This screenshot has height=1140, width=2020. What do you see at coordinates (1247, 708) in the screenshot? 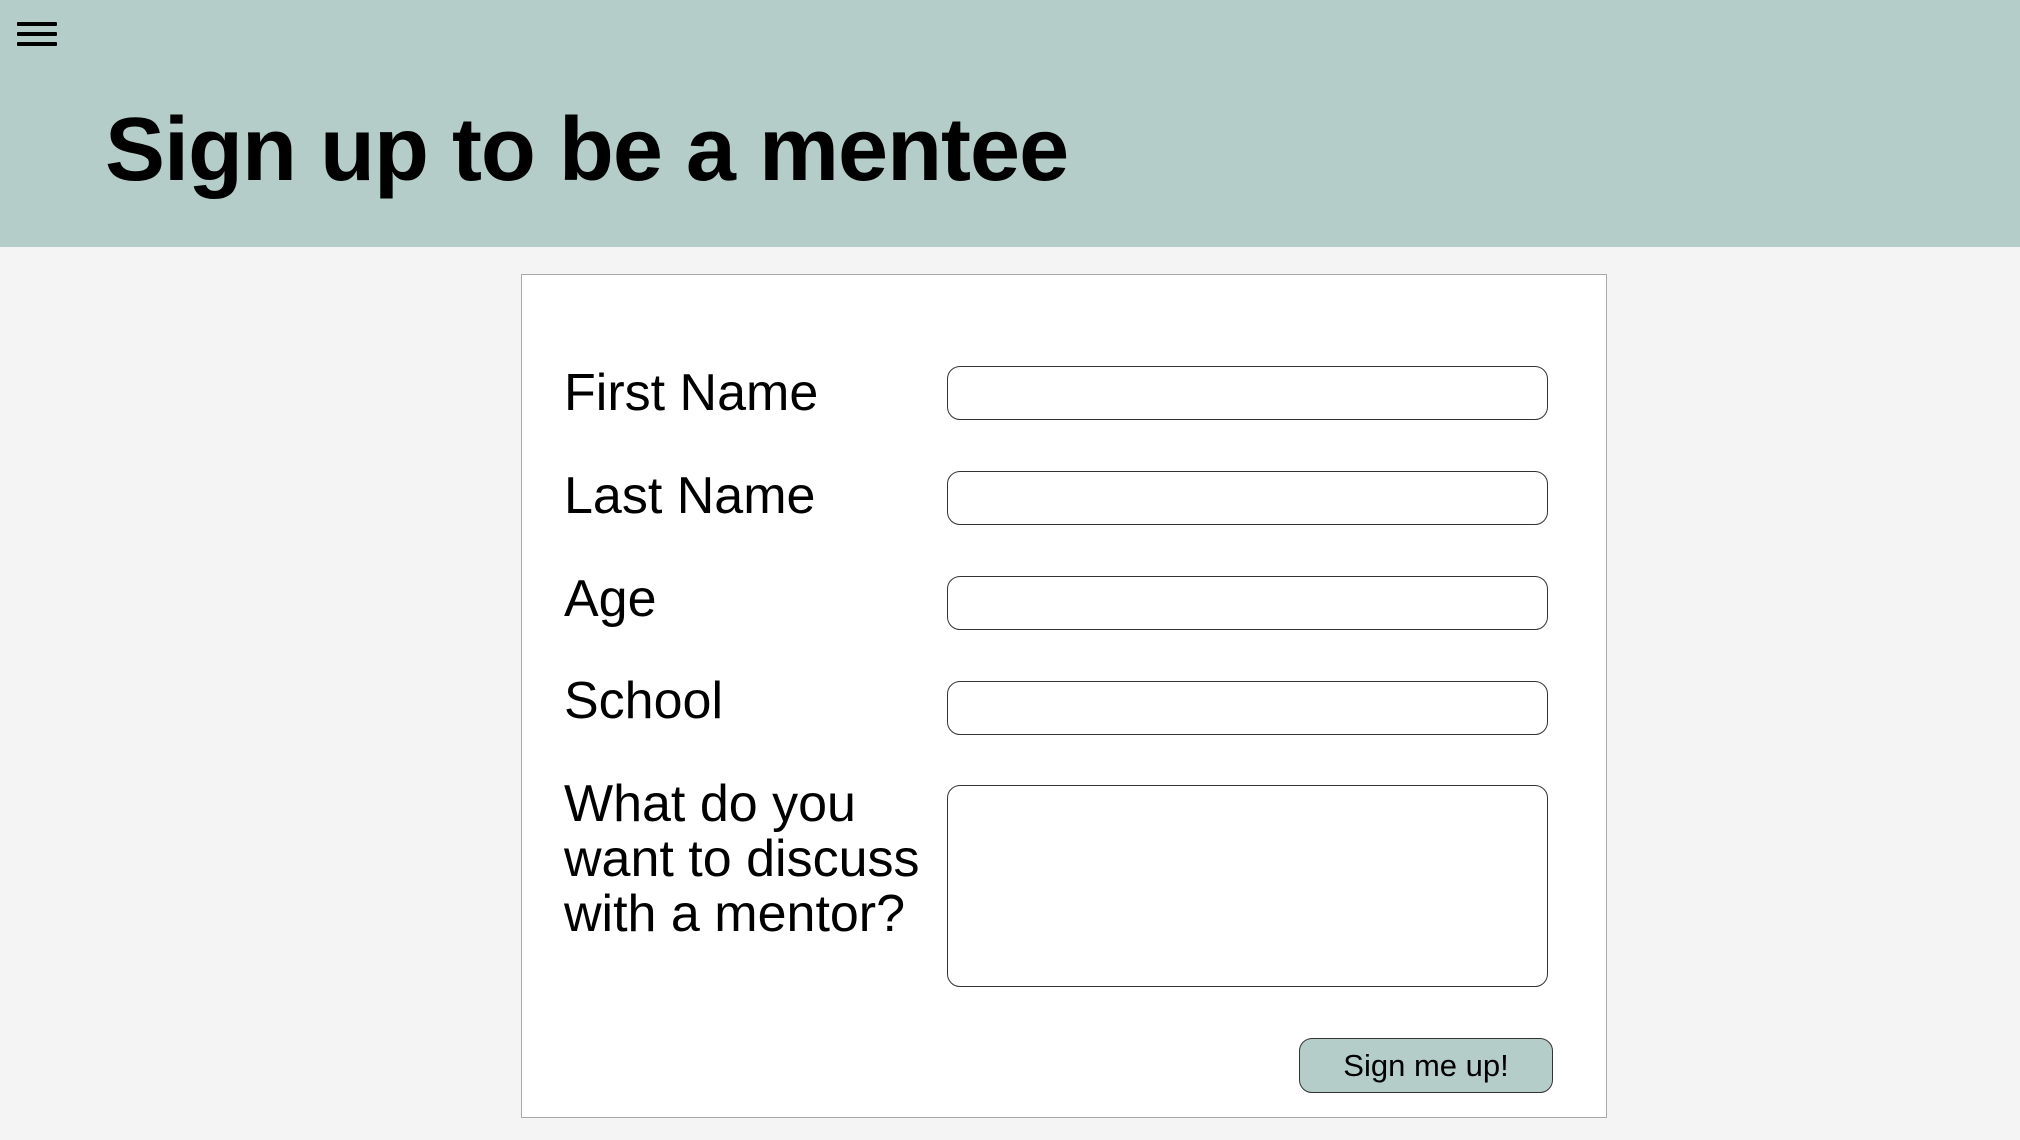
I see `school-input` at bounding box center [1247, 708].